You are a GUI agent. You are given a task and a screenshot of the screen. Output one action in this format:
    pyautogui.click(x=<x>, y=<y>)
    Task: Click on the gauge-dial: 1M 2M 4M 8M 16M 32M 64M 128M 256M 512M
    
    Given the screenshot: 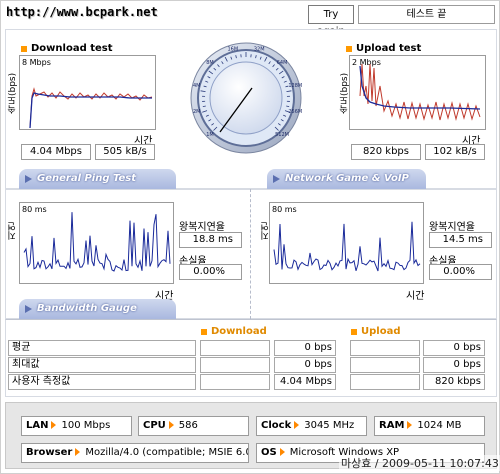 What is the action you would take?
    pyautogui.click(x=246, y=98)
    